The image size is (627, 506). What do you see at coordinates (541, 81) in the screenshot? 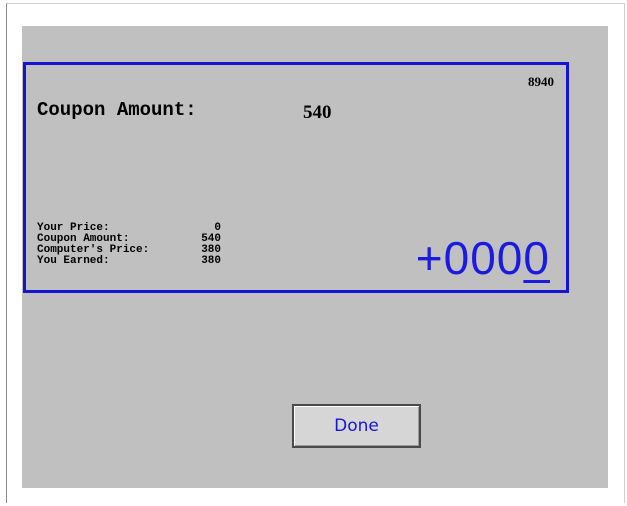
I see `corner-number: 8940` at bounding box center [541, 81].